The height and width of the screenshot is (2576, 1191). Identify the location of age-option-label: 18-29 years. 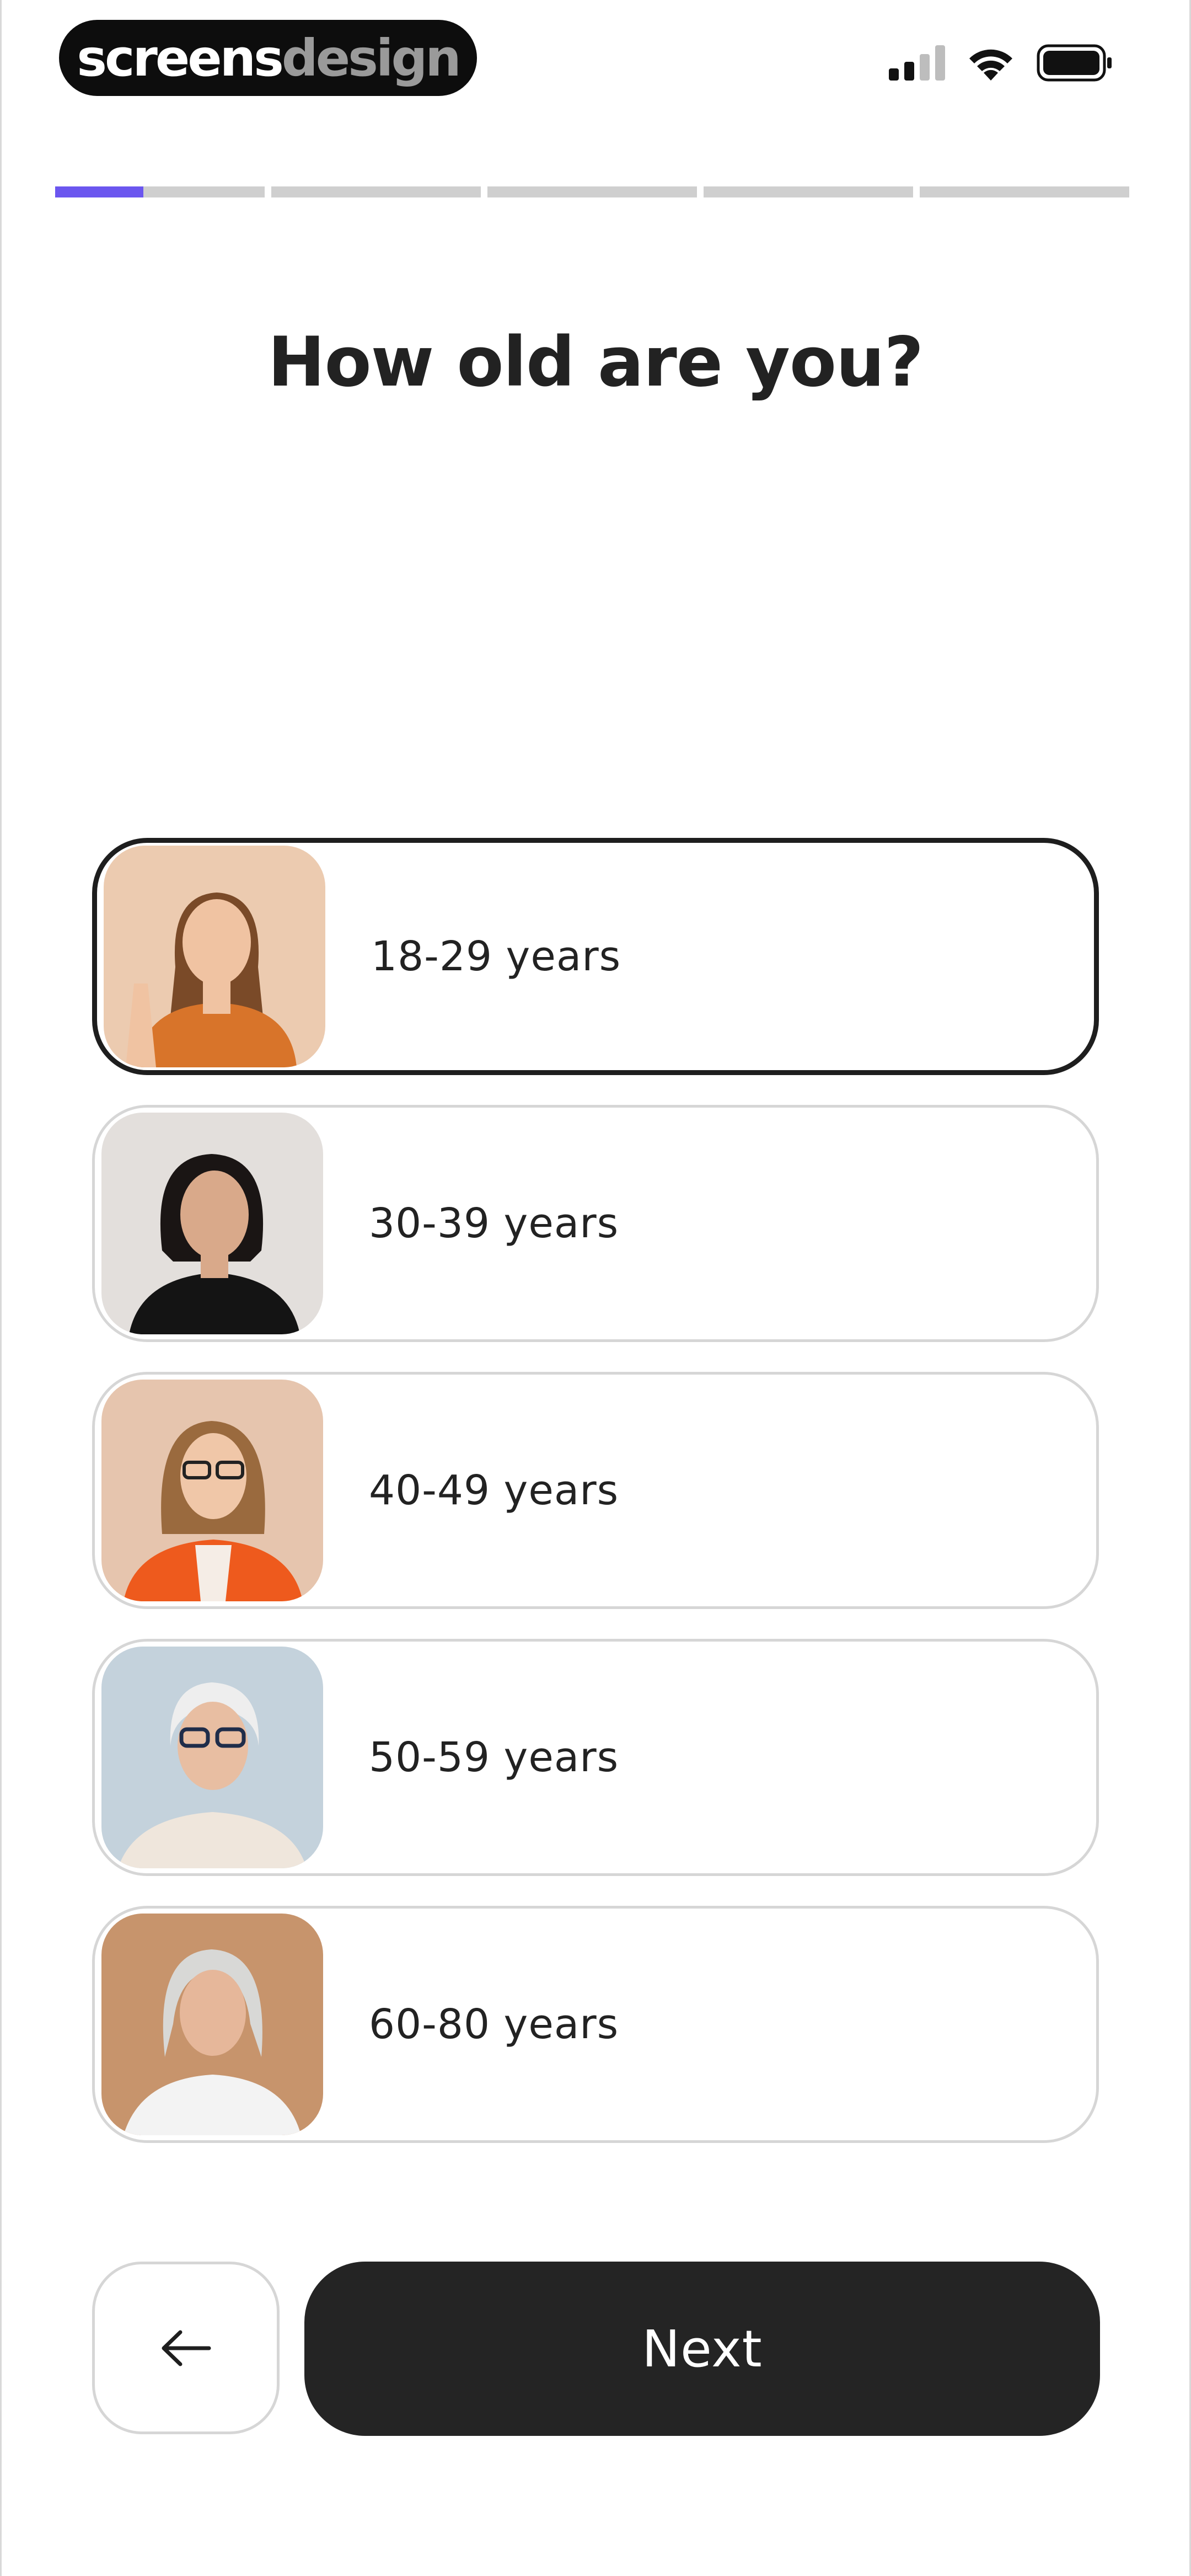
(496, 956).